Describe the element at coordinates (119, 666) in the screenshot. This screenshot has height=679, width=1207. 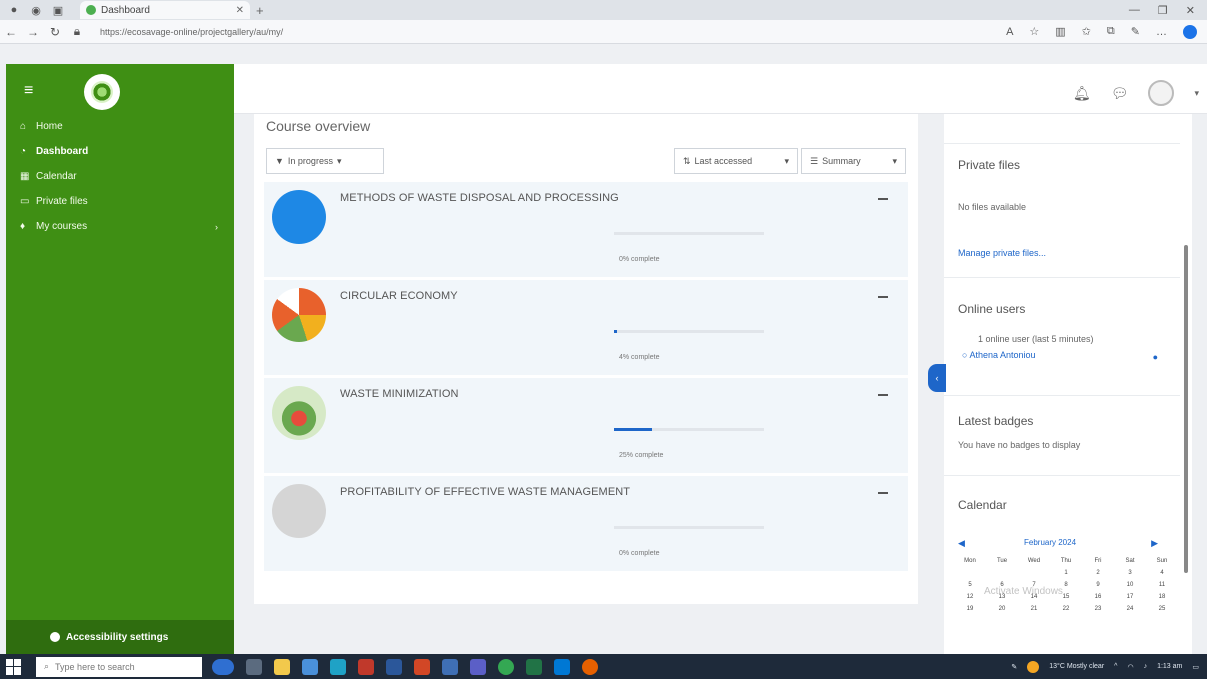
I see `taskbar-search-input: ⌕ Type here to search` at that location.